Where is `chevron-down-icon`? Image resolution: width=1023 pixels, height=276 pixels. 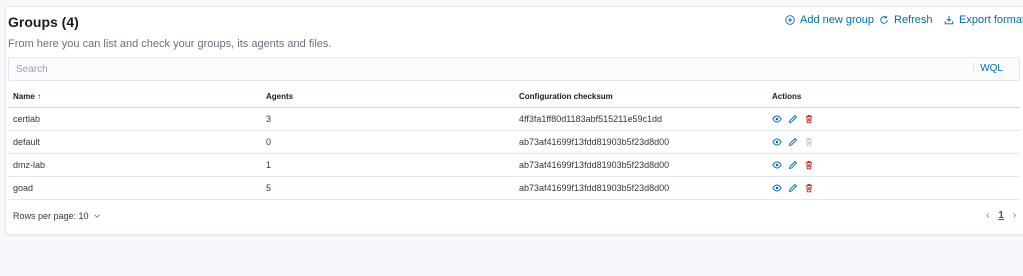 chevron-down-icon is located at coordinates (96, 216).